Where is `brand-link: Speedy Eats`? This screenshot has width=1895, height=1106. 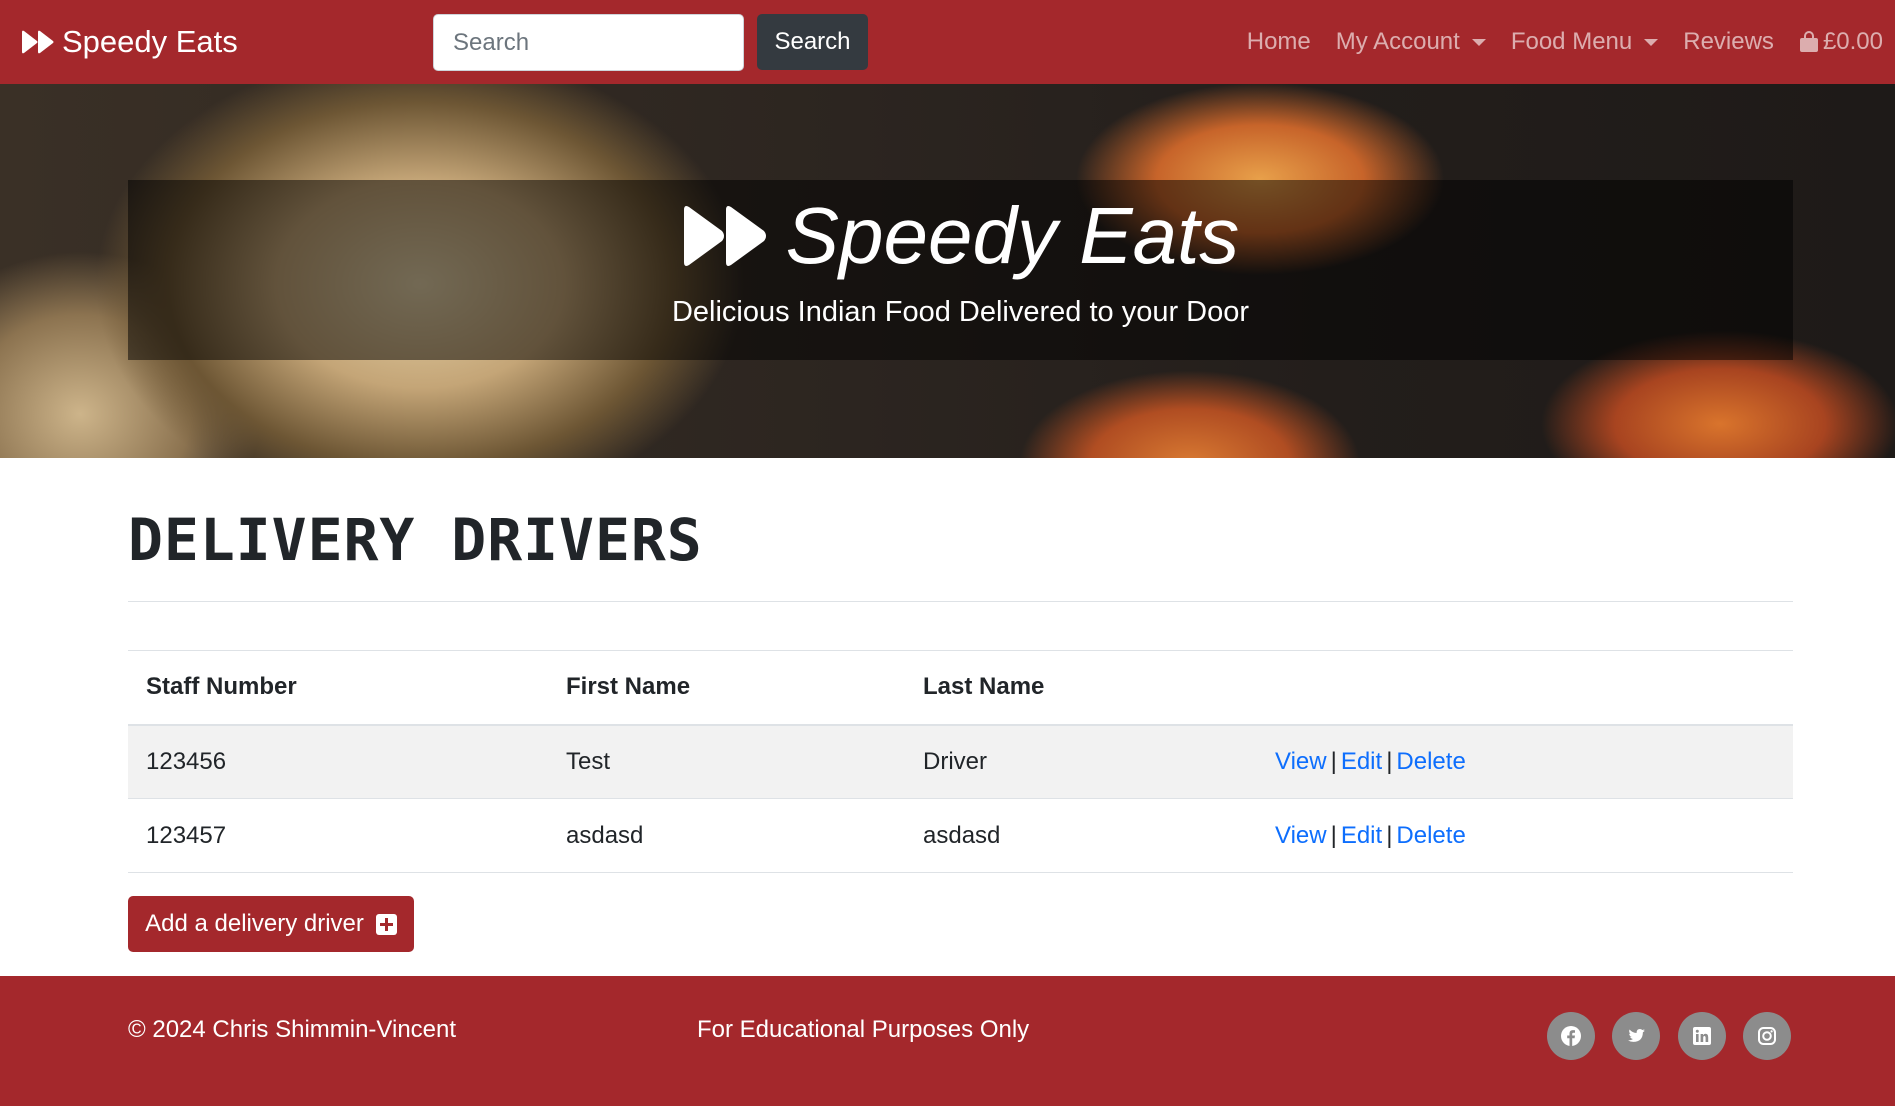 brand-link: Speedy Eats is located at coordinates (130, 42).